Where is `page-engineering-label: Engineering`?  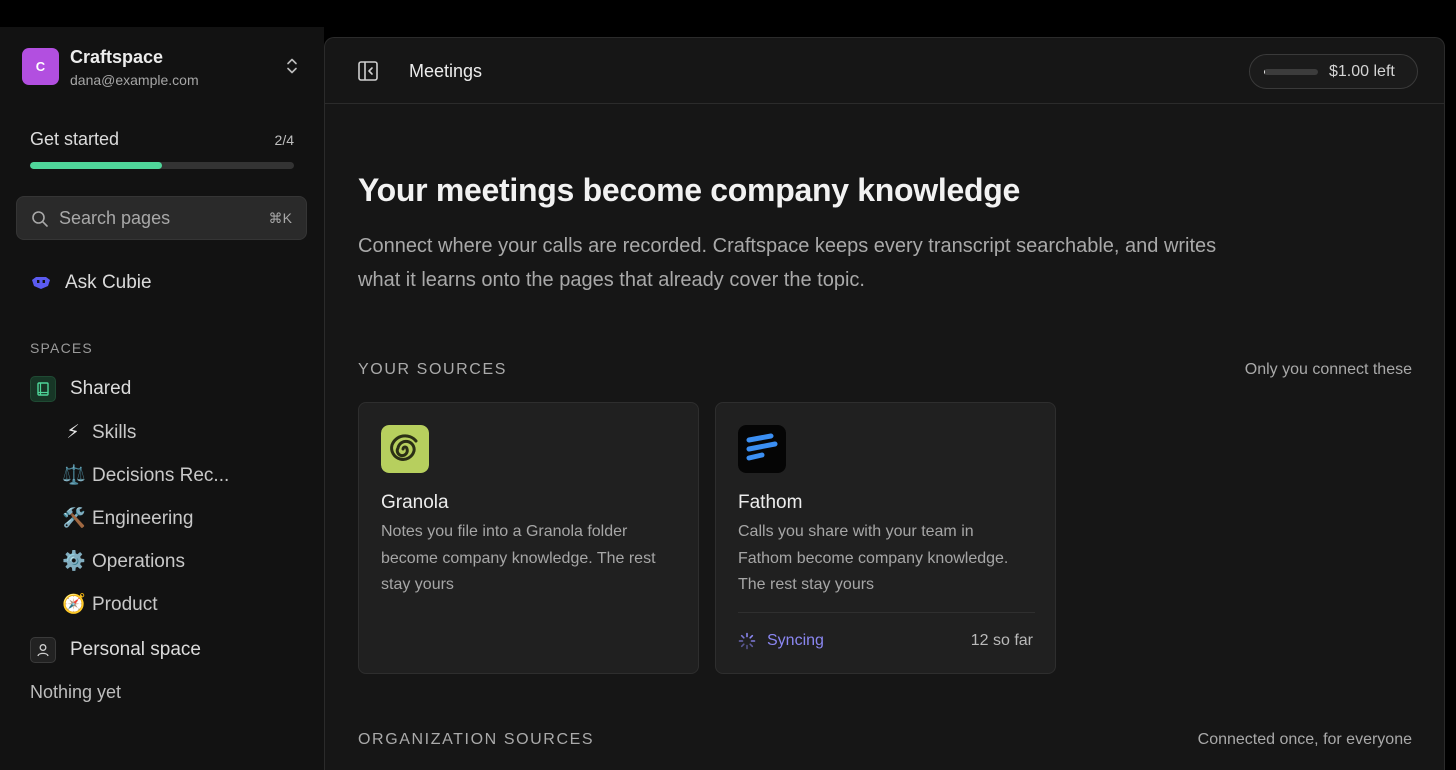 page-engineering-label: Engineering is located at coordinates (143, 518).